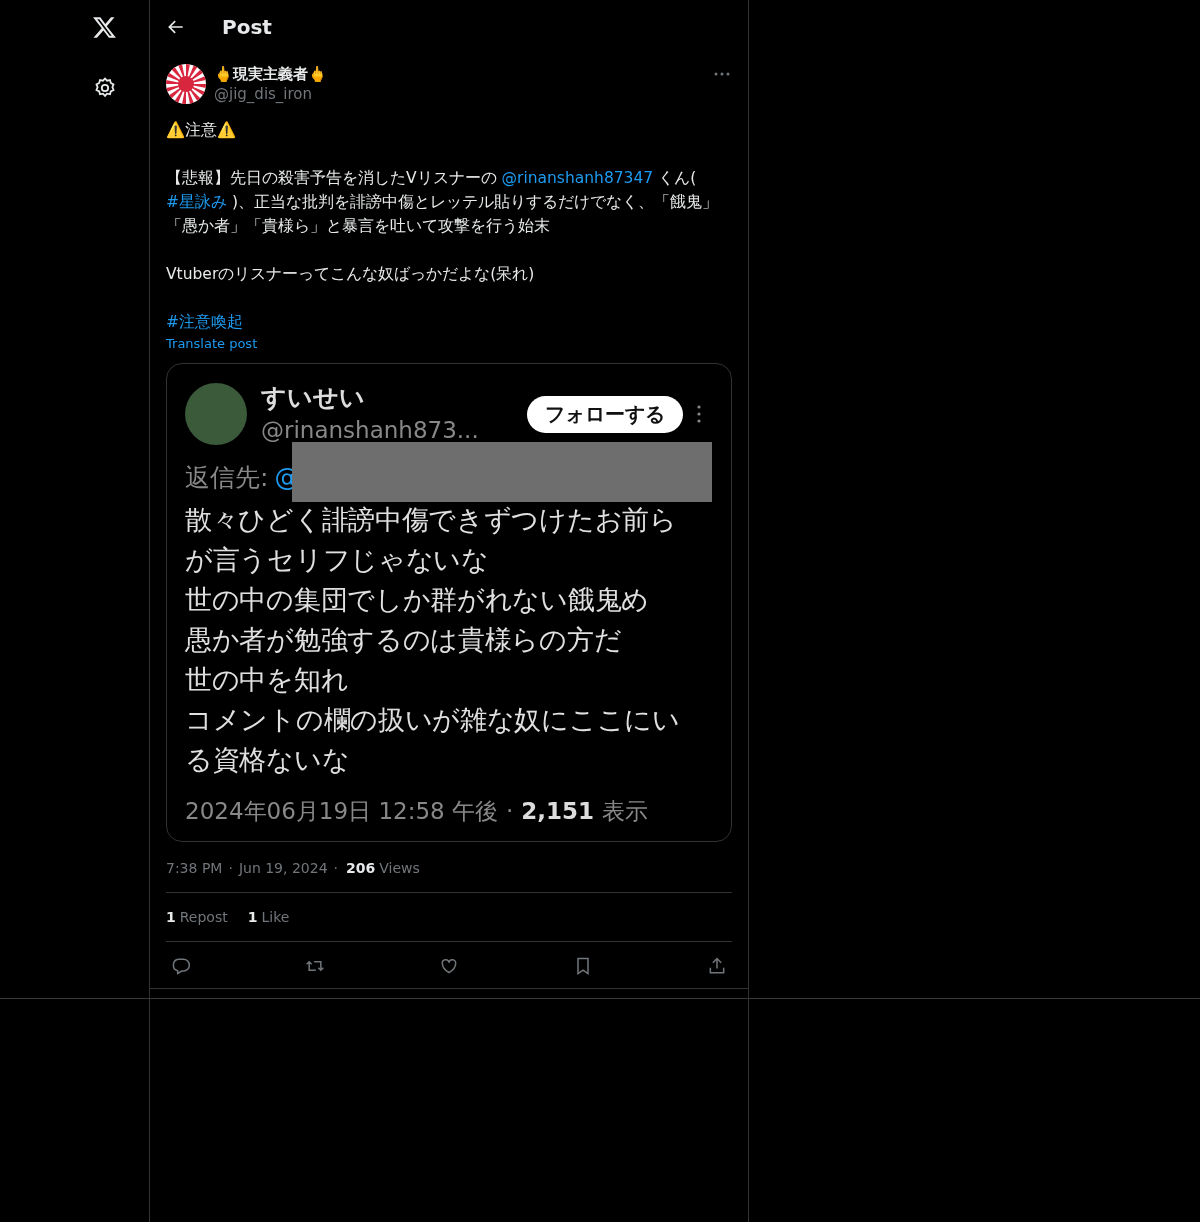 The height and width of the screenshot is (1222, 1200). Describe the element at coordinates (625, 811) in the screenshot. I see `views-label: 表示` at that location.